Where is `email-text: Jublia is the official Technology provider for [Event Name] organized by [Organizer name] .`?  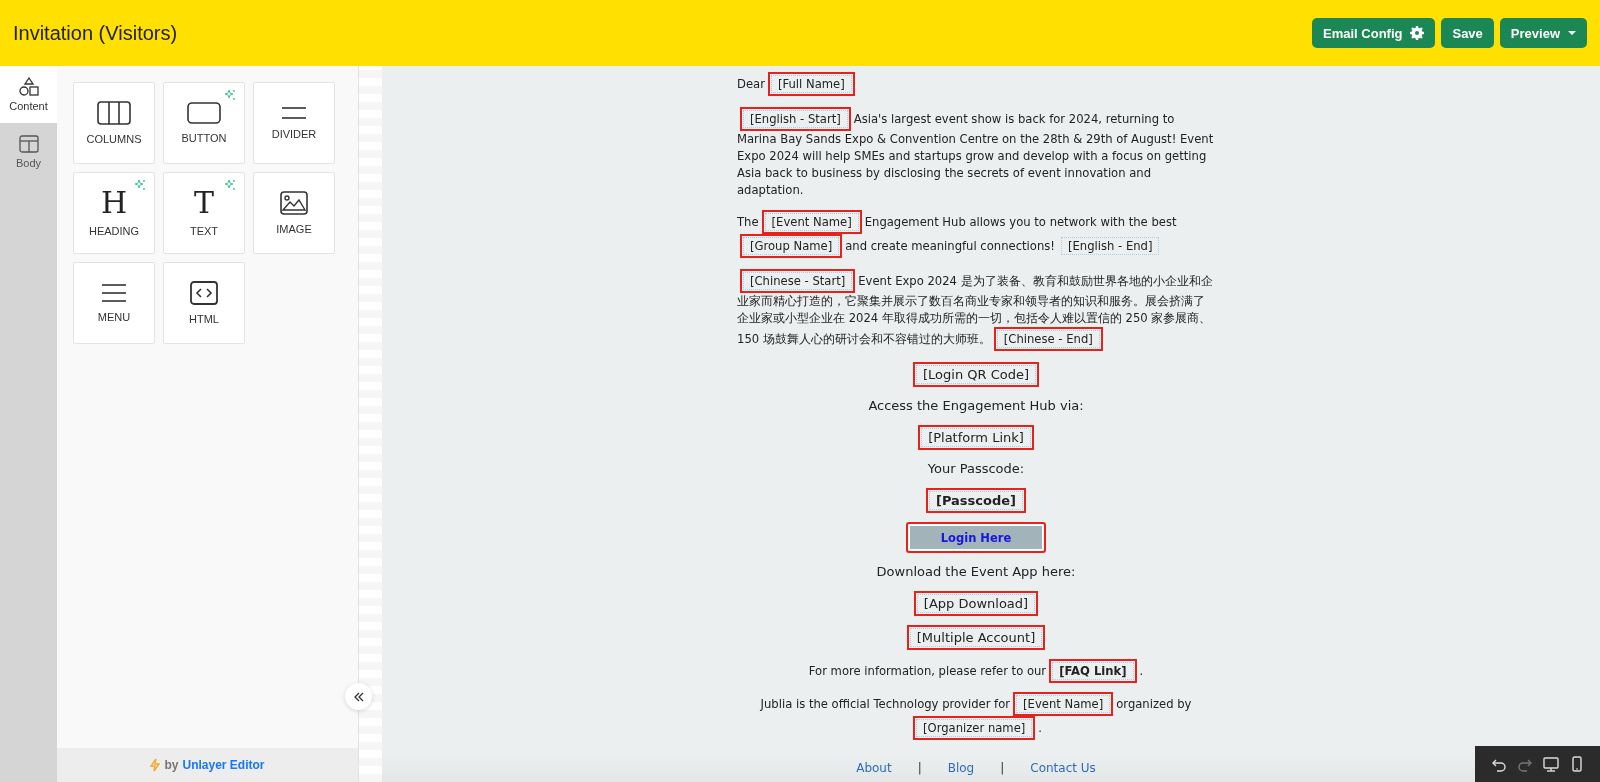
email-text: Jublia is the official Technology provider for [Event Name] organized by [Organizer name] . is located at coordinates (976, 716).